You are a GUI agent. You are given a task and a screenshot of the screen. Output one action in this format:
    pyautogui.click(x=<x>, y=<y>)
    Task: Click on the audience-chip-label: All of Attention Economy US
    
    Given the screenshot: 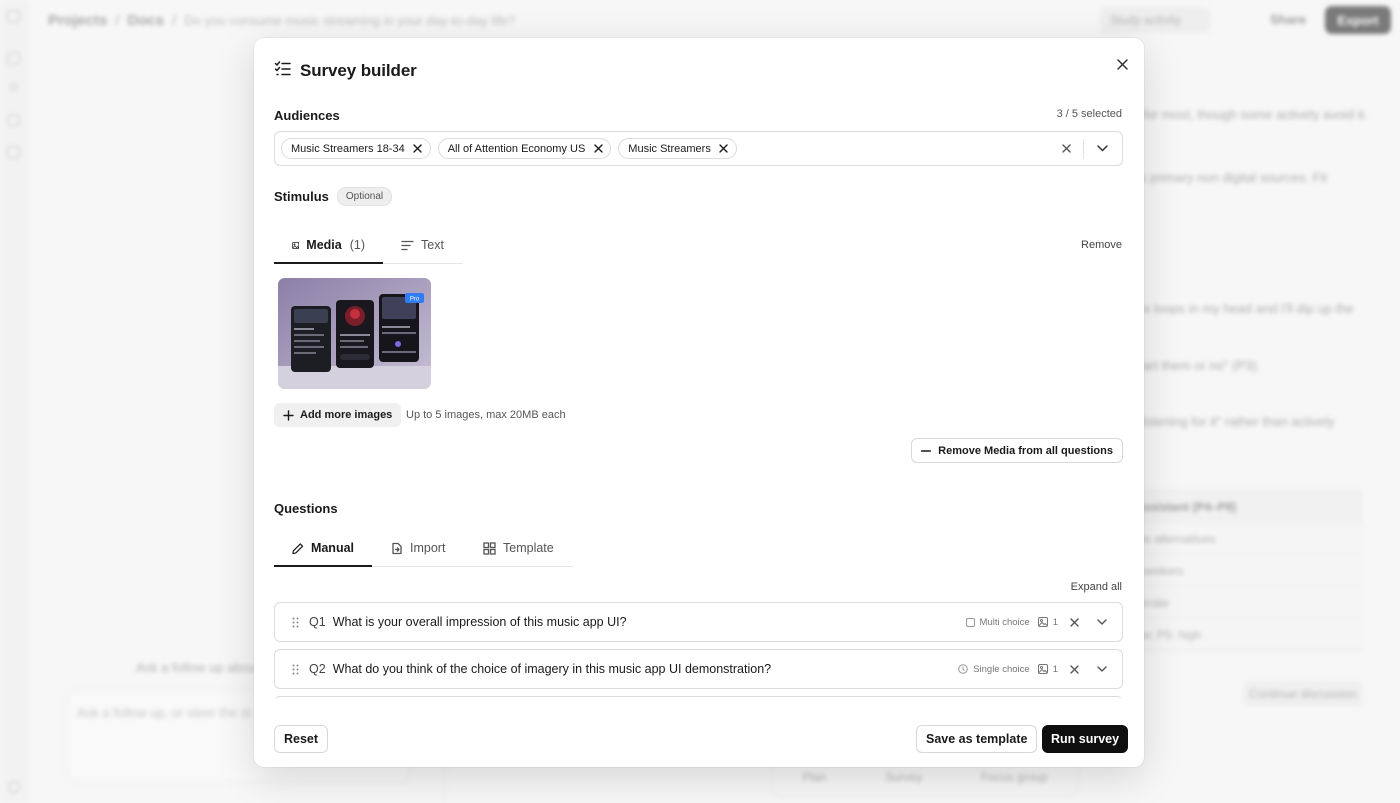 What is the action you would take?
    pyautogui.click(x=516, y=148)
    